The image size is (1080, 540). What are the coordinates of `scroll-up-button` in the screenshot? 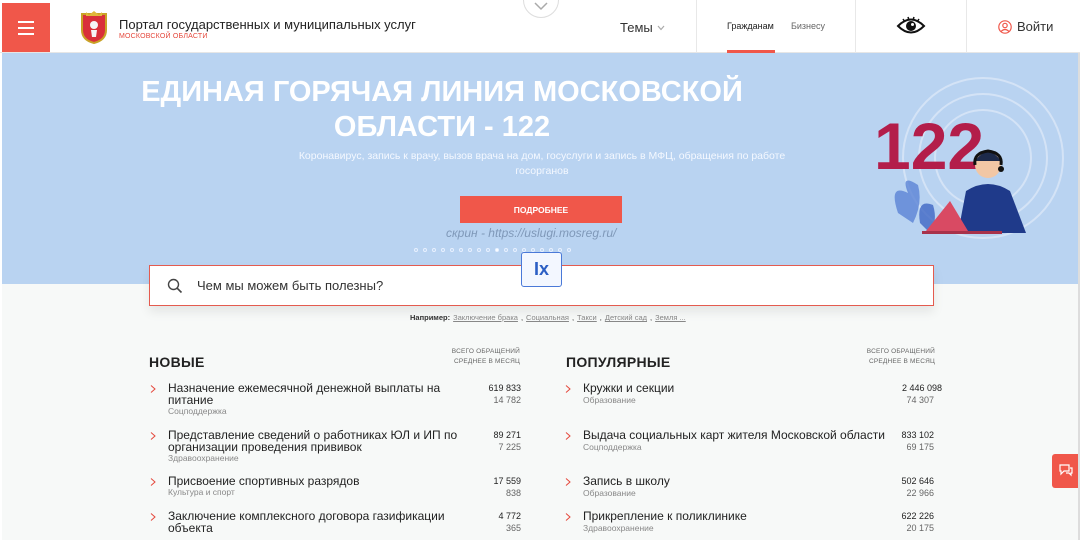 It's located at (541, 9).